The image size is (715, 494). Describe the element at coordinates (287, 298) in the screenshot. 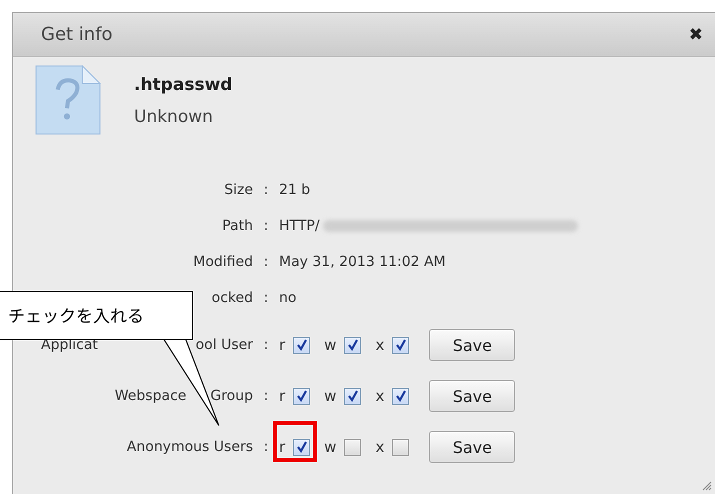

I see `field-value: no` at that location.